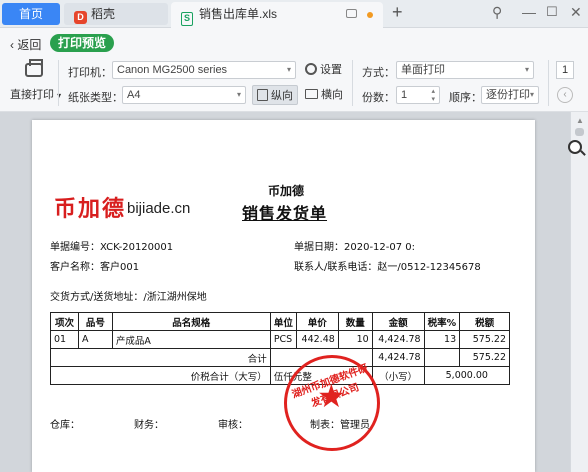 The height and width of the screenshot is (472, 588). What do you see at coordinates (397, 12) in the screenshot?
I see `new-tab-button: +` at bounding box center [397, 12].